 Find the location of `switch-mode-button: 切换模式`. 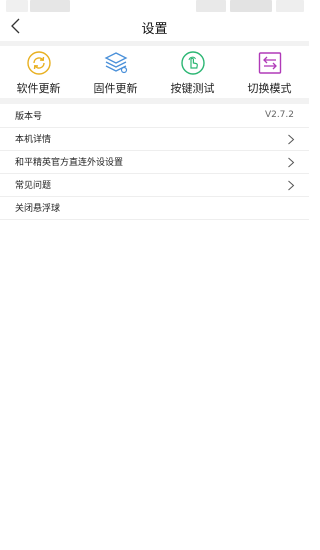

switch-mode-button: 切换模式 is located at coordinates (269, 72).